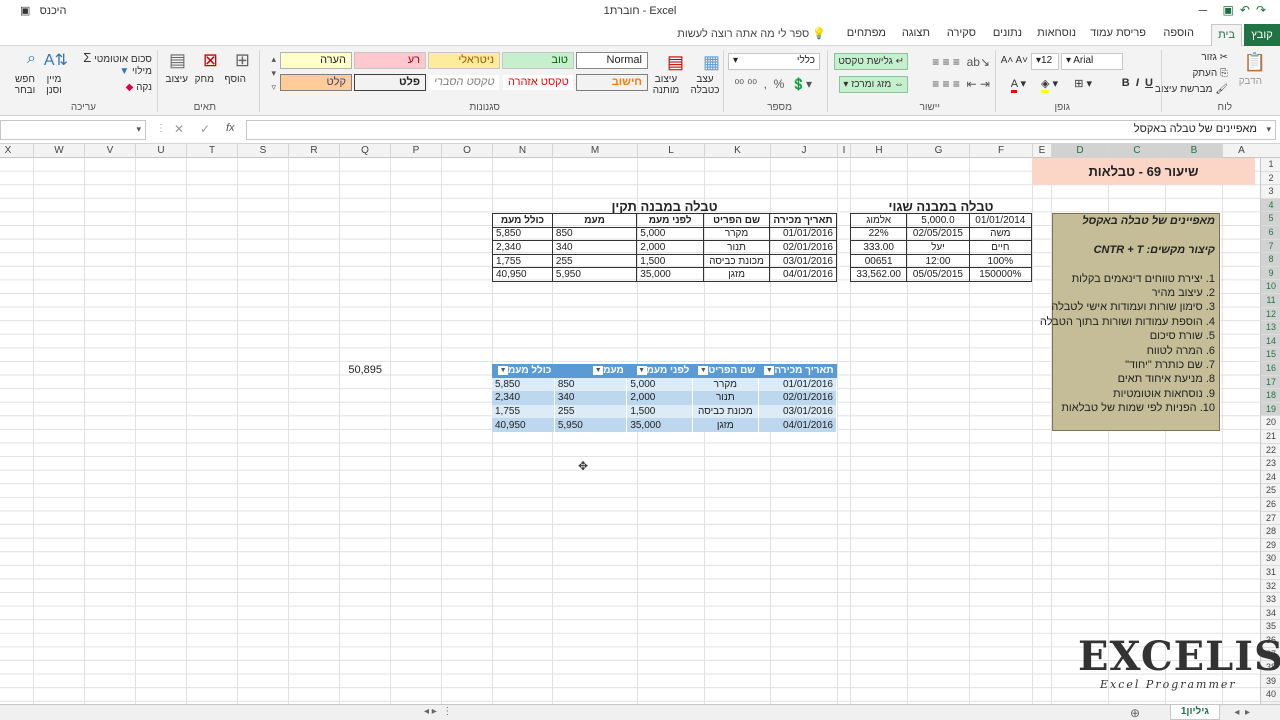  Describe the element at coordinates (1135, 713) in the screenshot. I see `add-sheet-icon: ⊕` at that location.